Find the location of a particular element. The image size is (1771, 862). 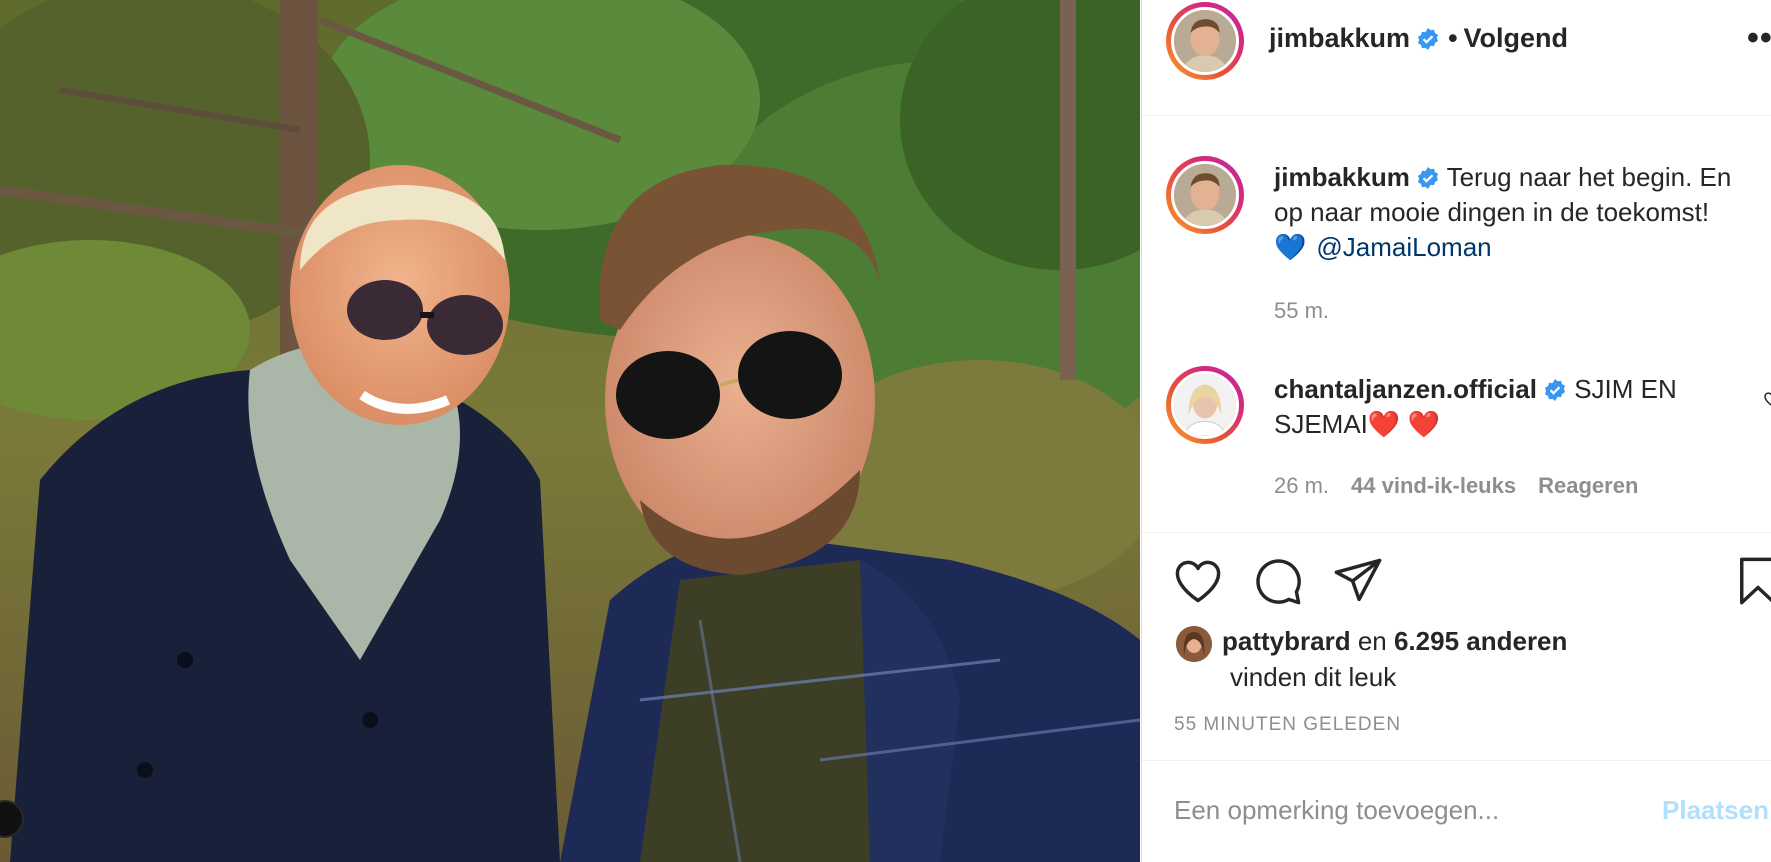

paper-plane-icon is located at coordinates (1358, 581).